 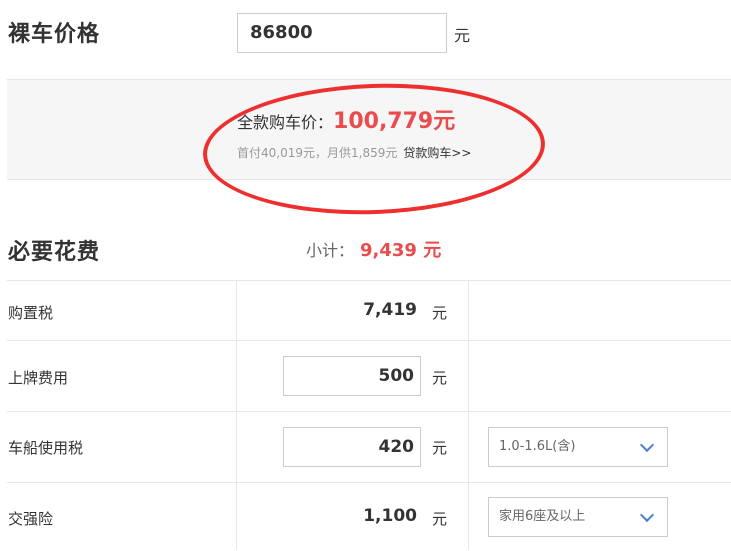 What do you see at coordinates (390, 310) in the screenshot?
I see `purchase-tax-value: 7,419` at bounding box center [390, 310].